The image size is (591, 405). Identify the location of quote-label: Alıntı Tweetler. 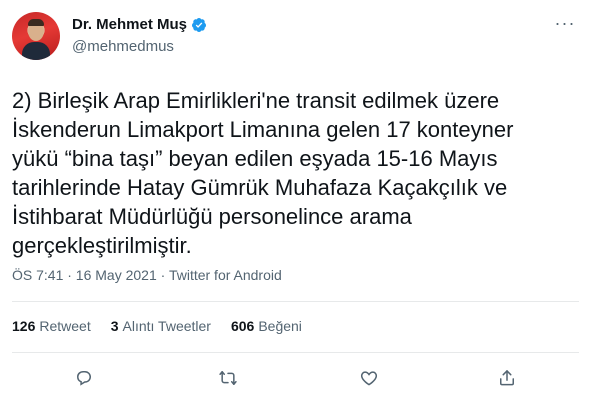
(166, 326).